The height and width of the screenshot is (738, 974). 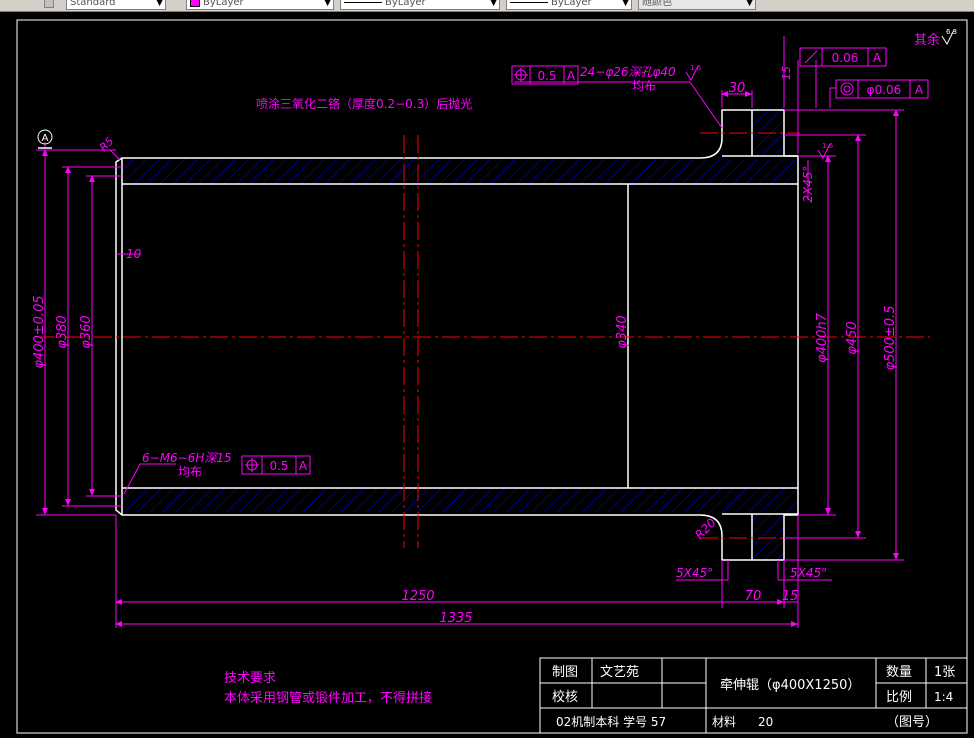 I want to click on position-right-datum: A, so click(x=571, y=76).